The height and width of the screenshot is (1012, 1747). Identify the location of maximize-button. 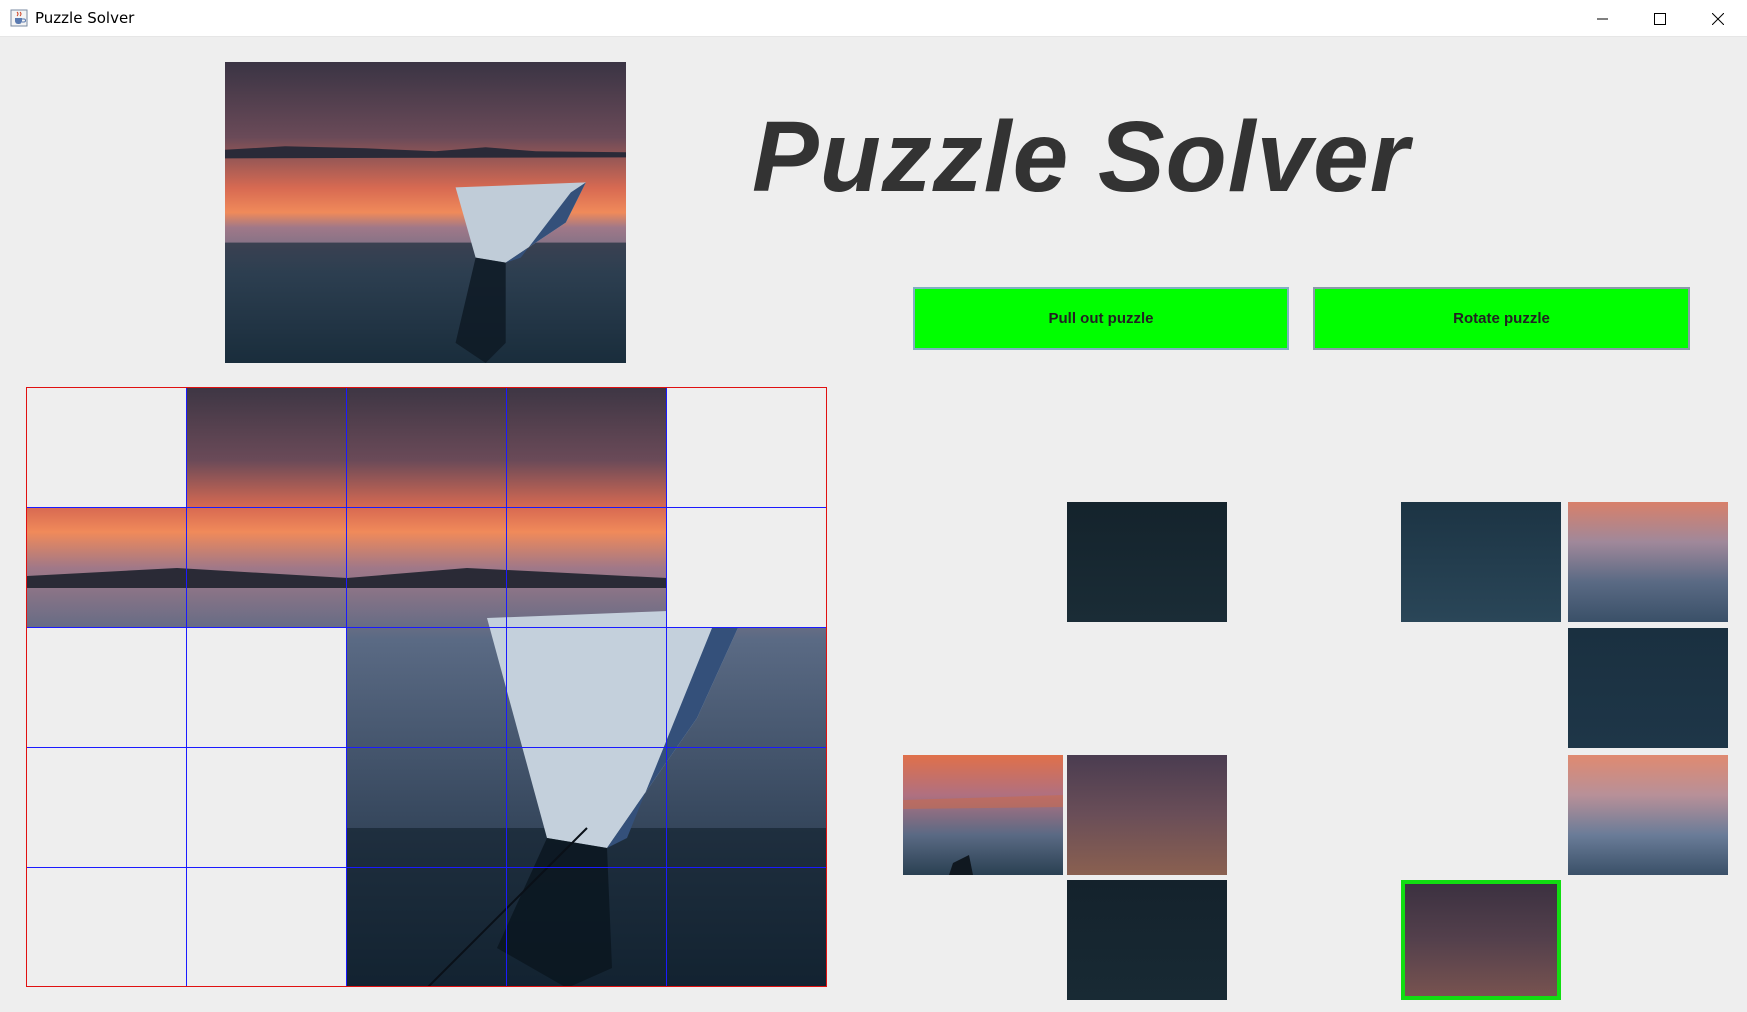
(1660, 18).